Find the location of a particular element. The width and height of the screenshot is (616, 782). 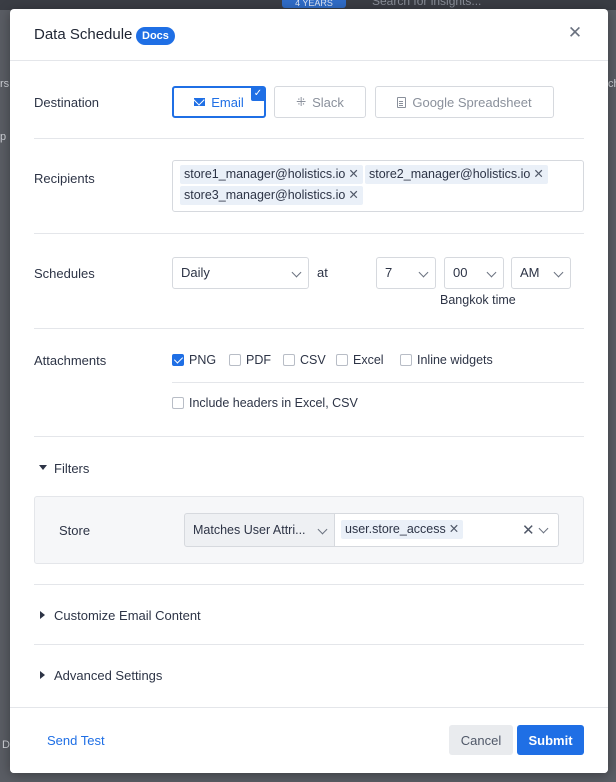

background-fragment: p is located at coordinates (3, 137).